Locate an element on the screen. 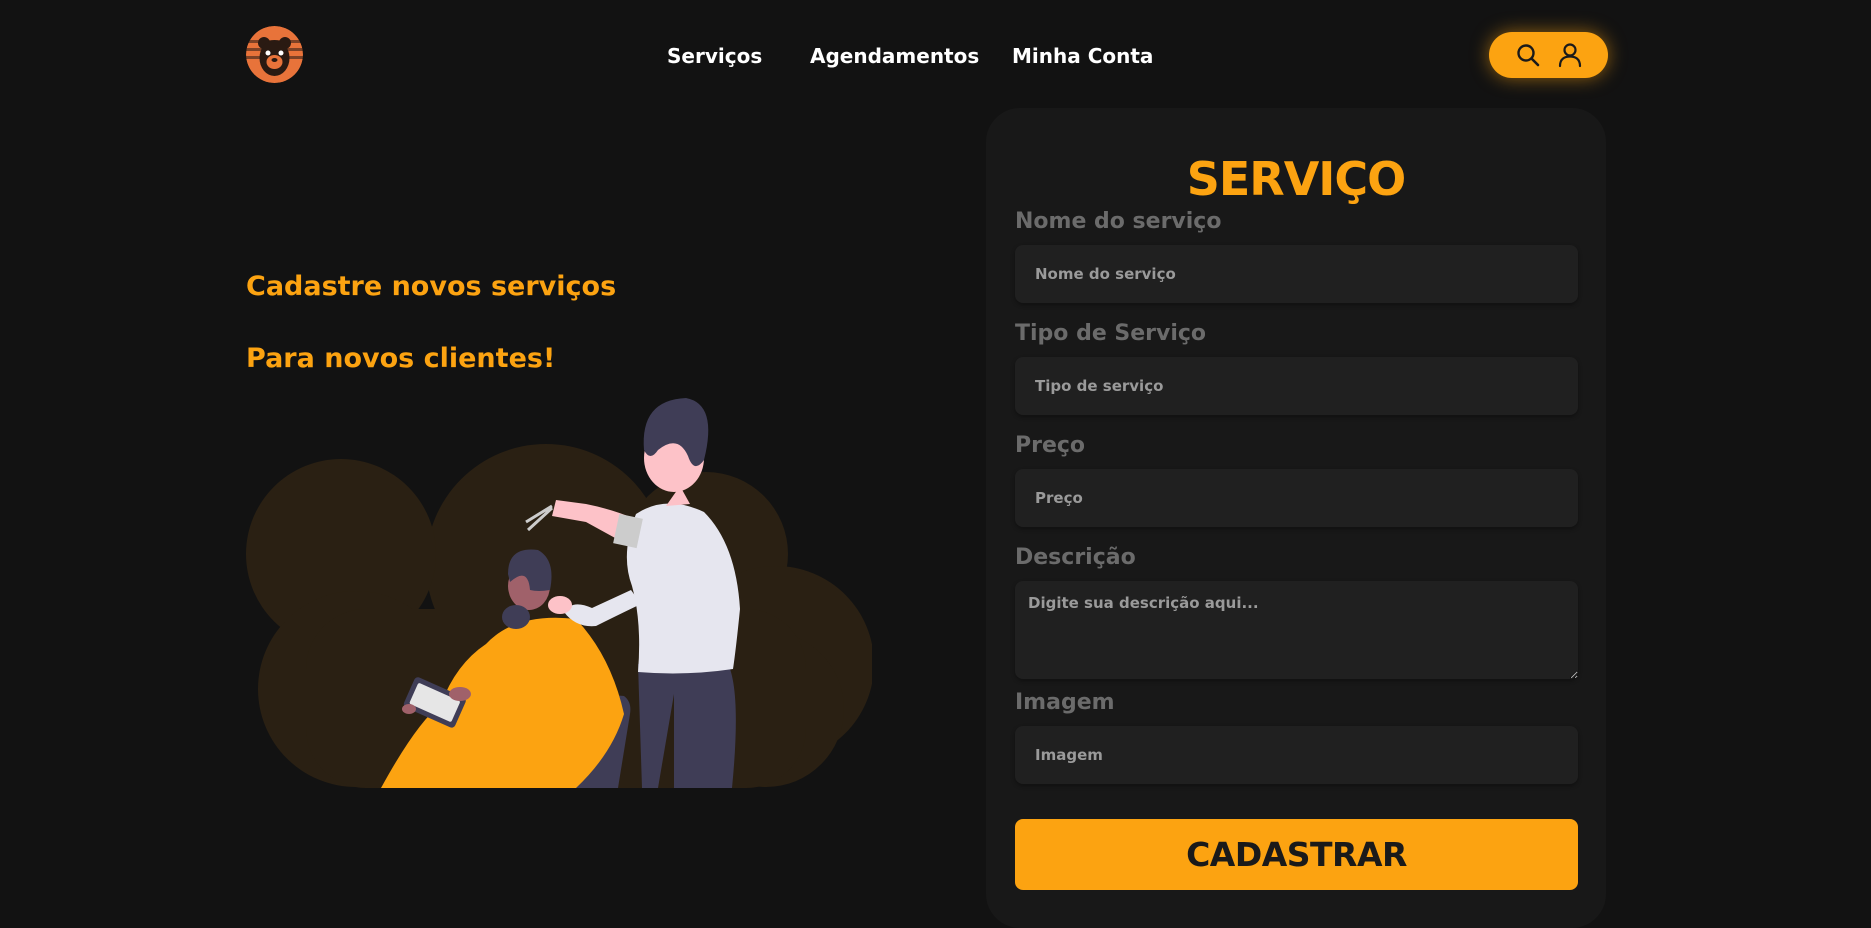 This screenshot has height=928, width=1871. search-icon is located at coordinates (1528, 55).